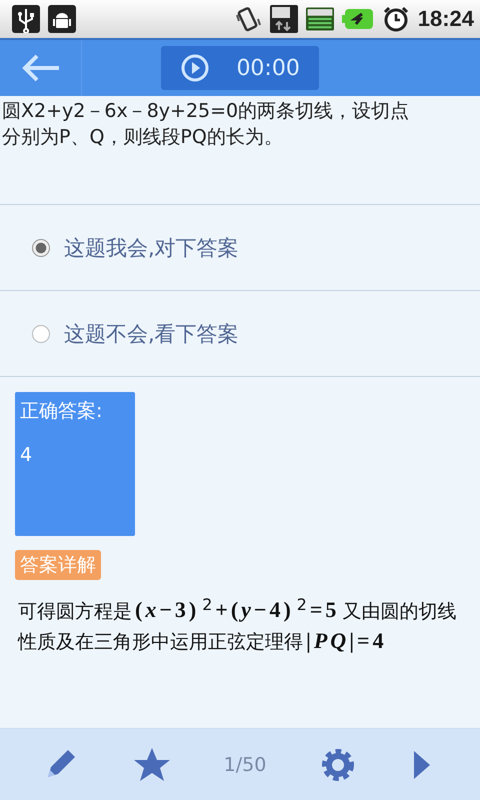 This screenshot has width=480, height=800. Describe the element at coordinates (62, 19) in the screenshot. I see `android-icon` at that location.